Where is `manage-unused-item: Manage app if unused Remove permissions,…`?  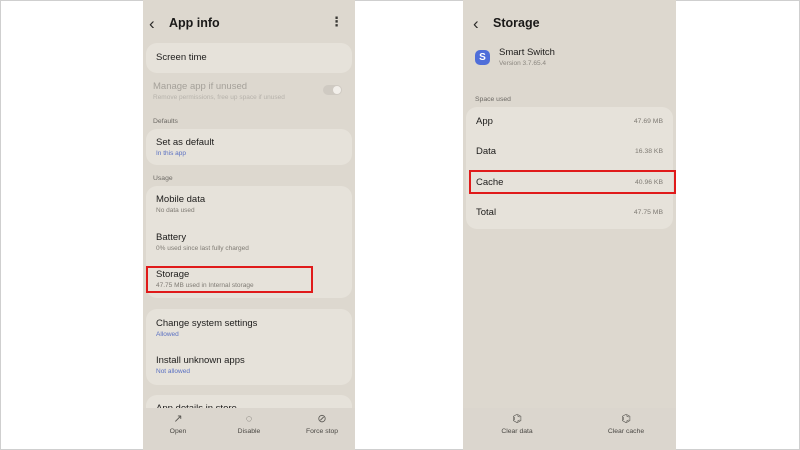 manage-unused-item: Manage app if unused Remove permissions,… is located at coordinates (249, 91).